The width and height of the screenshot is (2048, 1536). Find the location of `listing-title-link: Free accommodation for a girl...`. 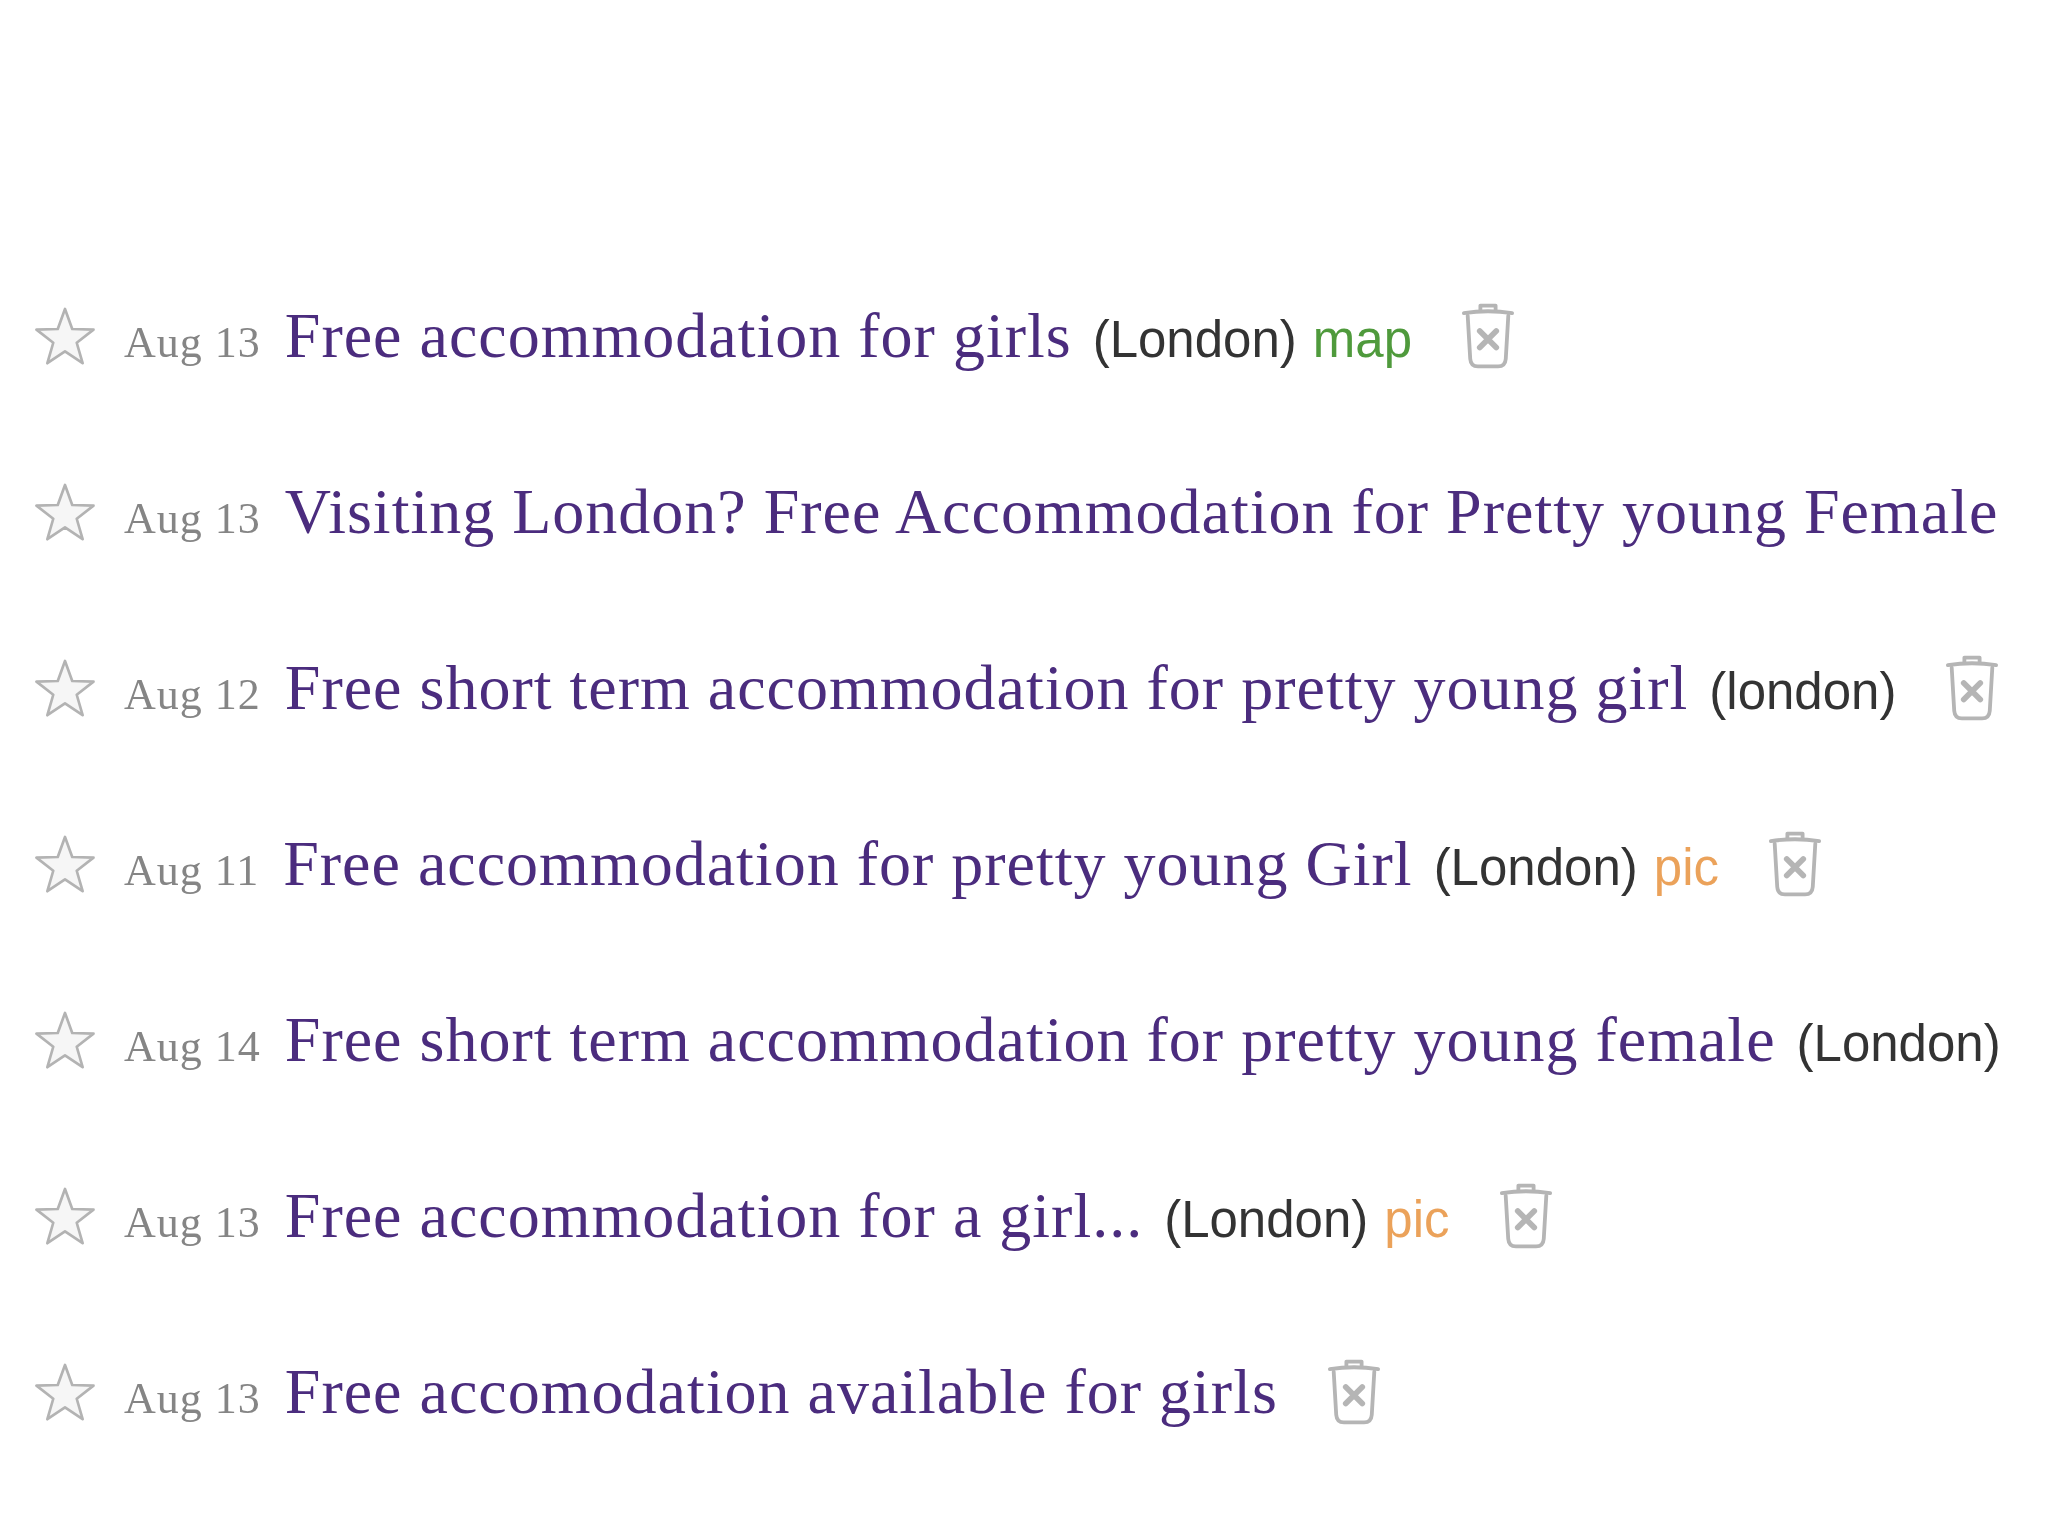

listing-title-link: Free accommodation for a girl... is located at coordinates (714, 1216).